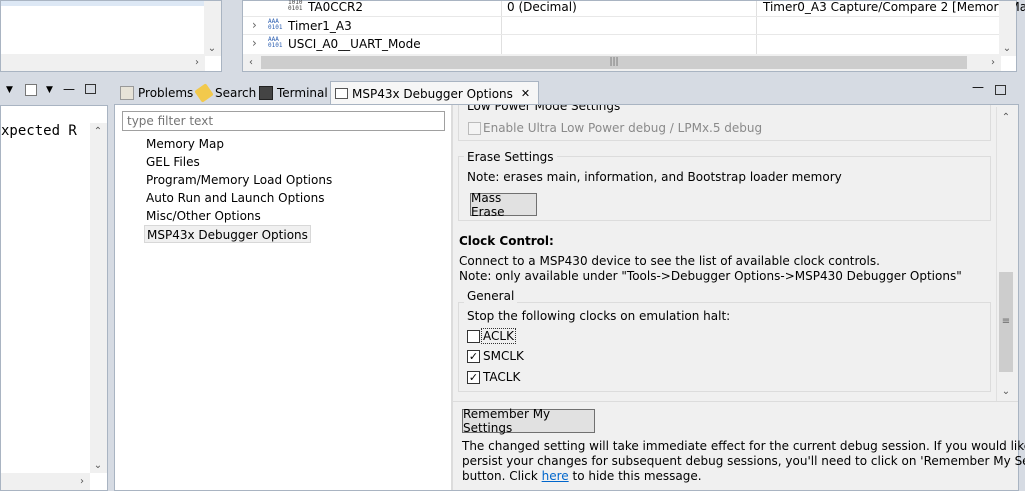  What do you see at coordinates (742, 476) in the screenshot?
I see `footer-message-line3: button. Click here to hide this message.` at bounding box center [742, 476].